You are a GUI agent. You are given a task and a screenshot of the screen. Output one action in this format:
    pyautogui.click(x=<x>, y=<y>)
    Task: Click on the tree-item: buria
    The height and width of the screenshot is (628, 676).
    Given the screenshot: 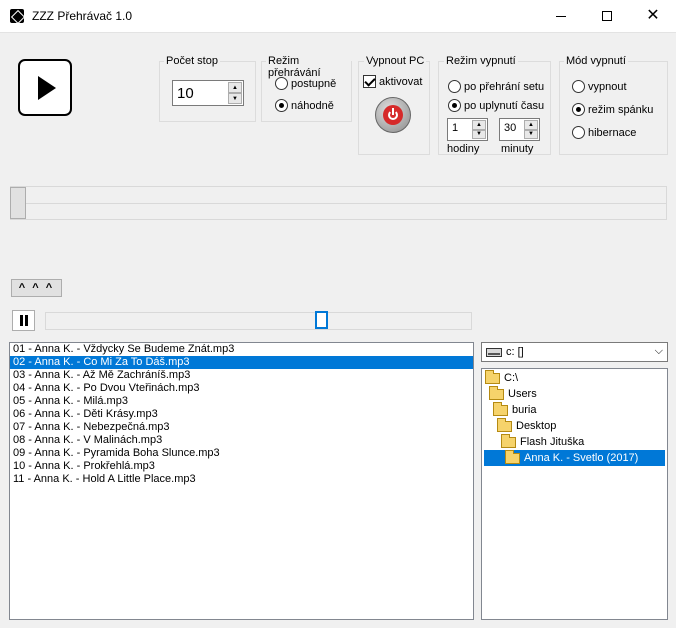 What is the action you would take?
    pyautogui.click(x=516, y=409)
    